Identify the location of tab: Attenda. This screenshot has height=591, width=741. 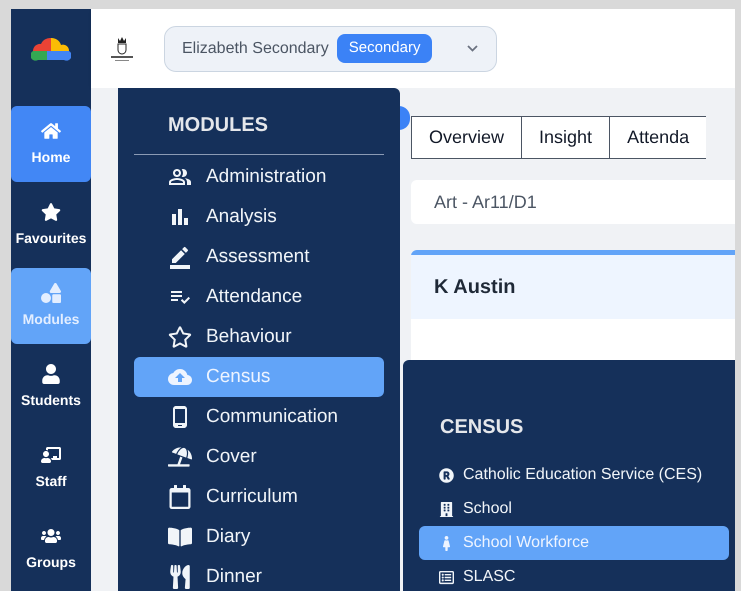
(658, 137).